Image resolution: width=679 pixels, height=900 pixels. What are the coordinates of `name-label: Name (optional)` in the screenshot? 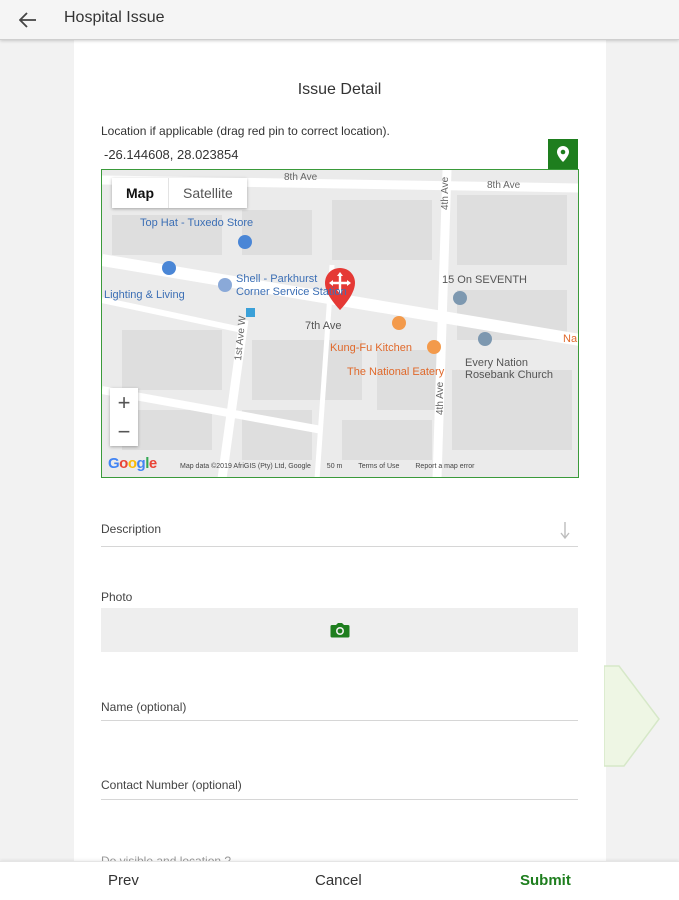 It's located at (144, 707).